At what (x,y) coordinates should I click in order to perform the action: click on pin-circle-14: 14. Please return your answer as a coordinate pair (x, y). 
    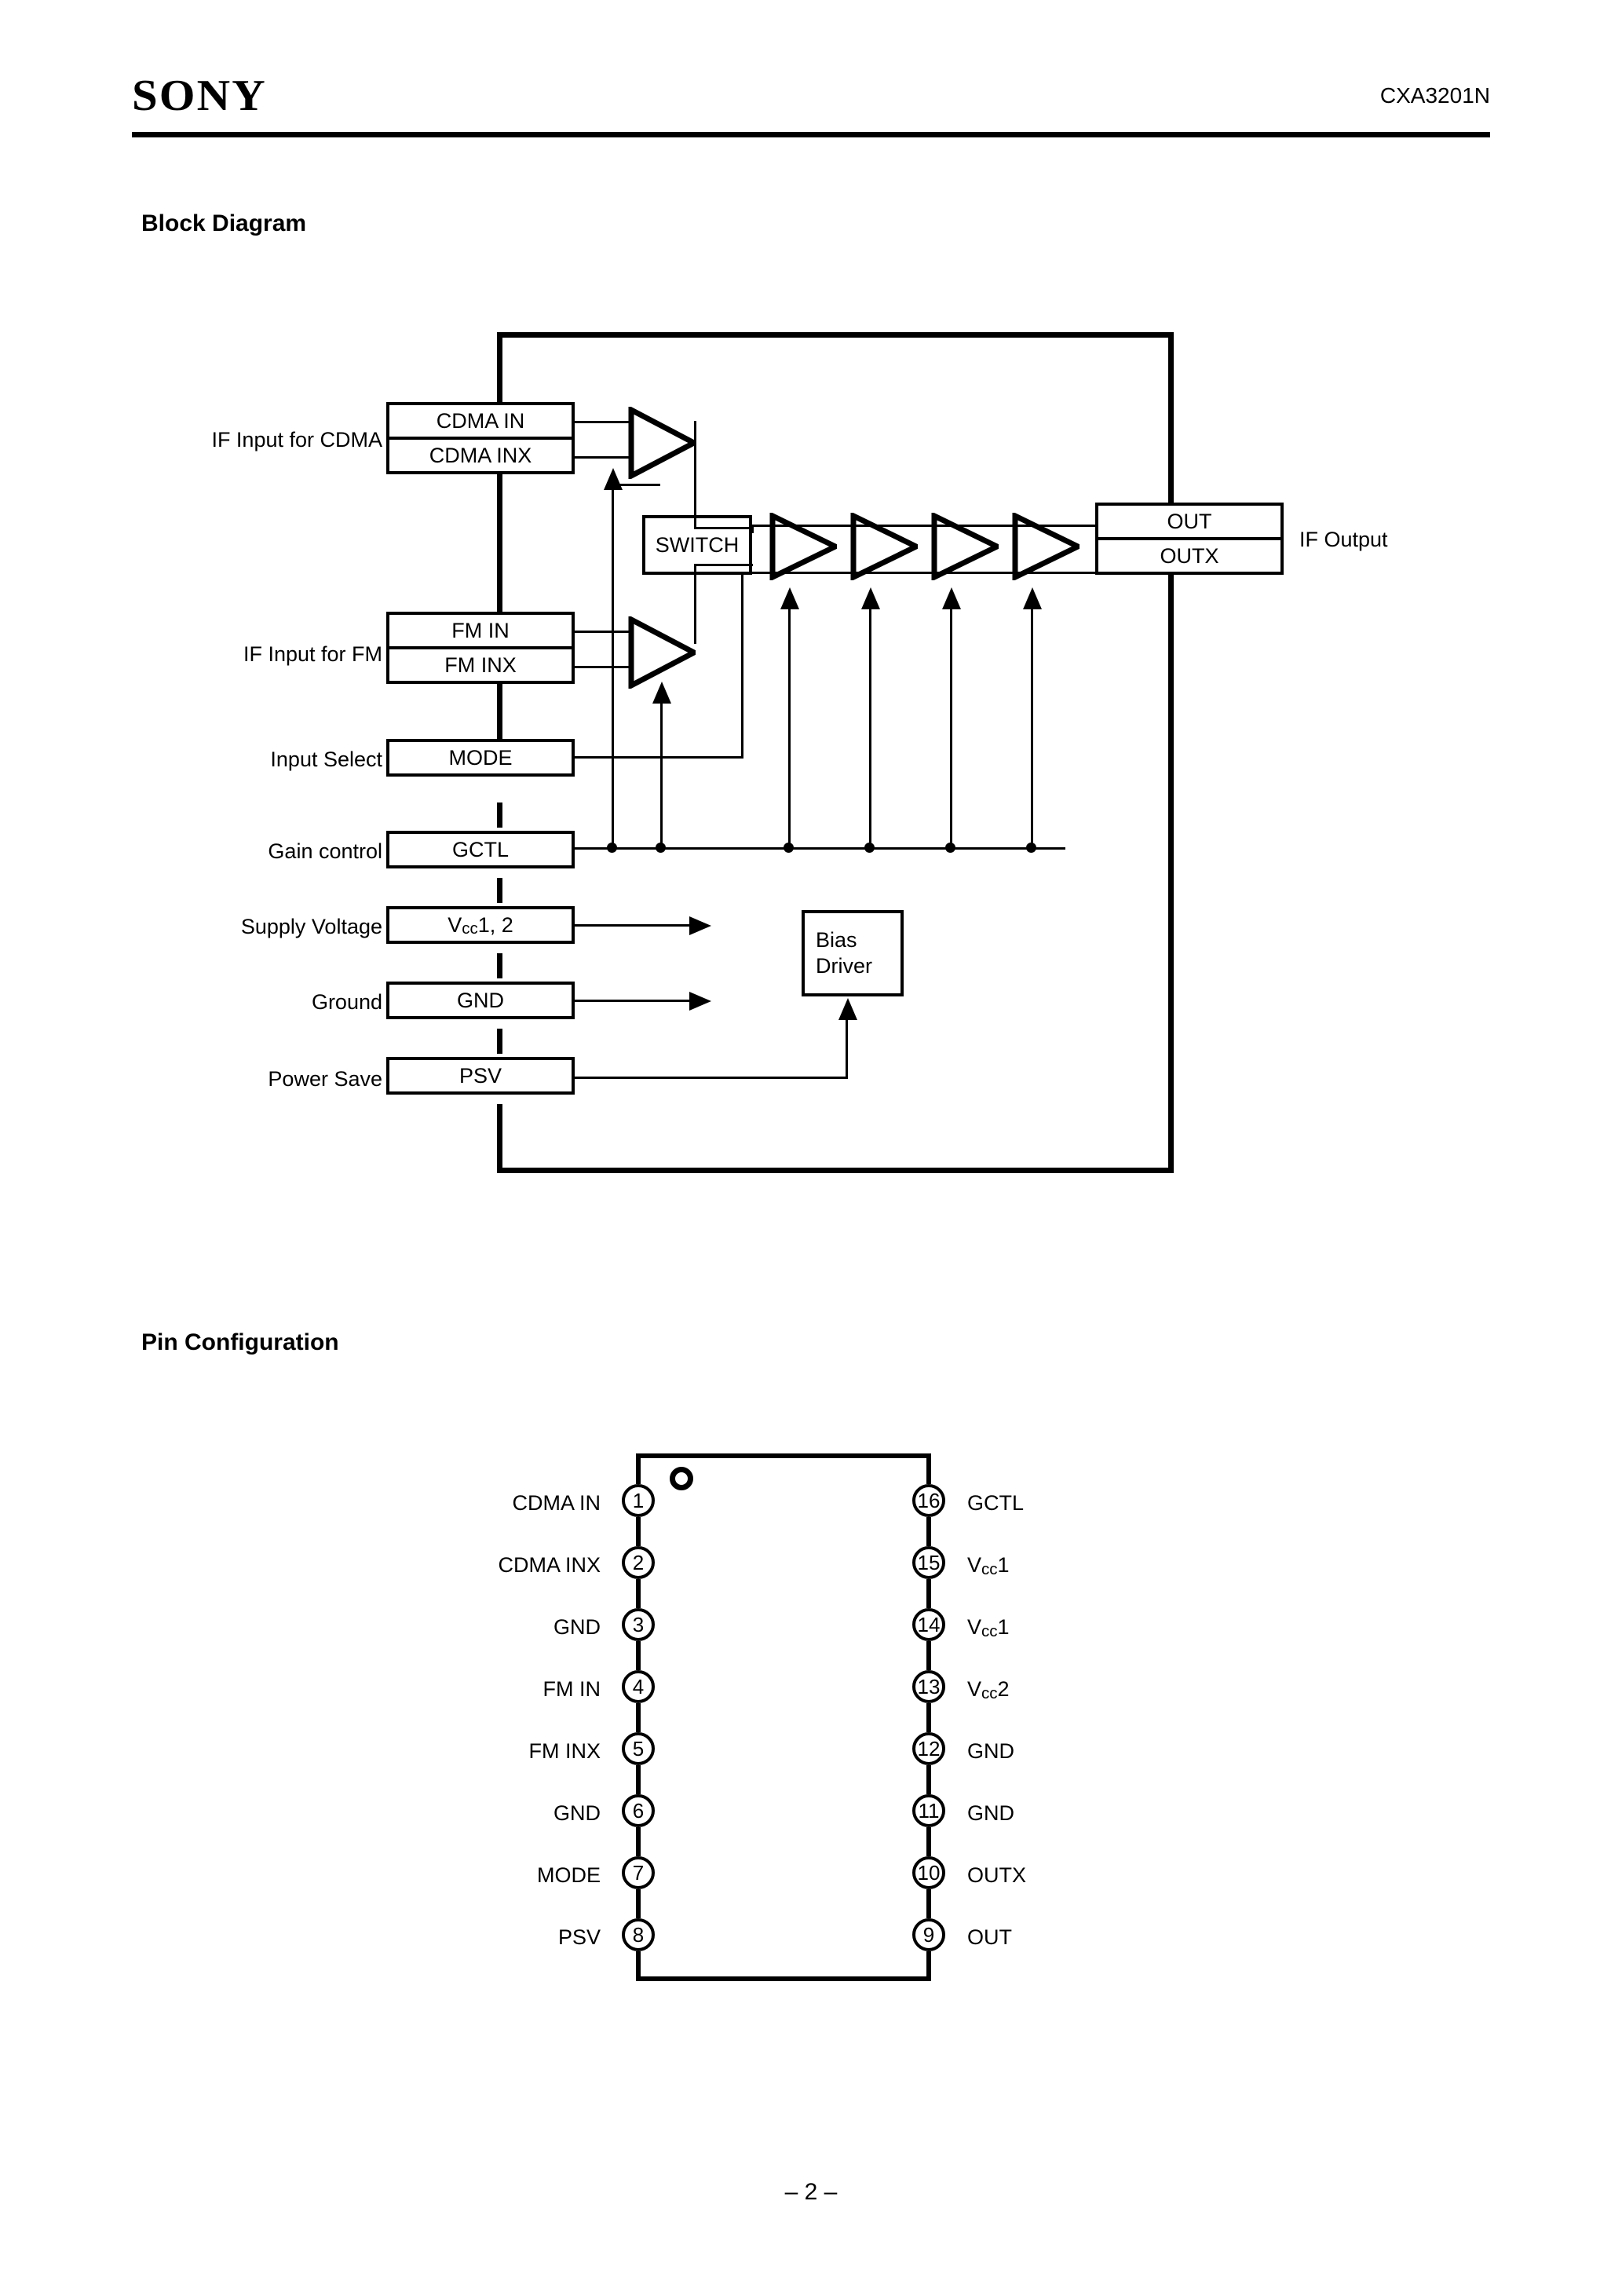
    Looking at the image, I should click on (928, 1625).